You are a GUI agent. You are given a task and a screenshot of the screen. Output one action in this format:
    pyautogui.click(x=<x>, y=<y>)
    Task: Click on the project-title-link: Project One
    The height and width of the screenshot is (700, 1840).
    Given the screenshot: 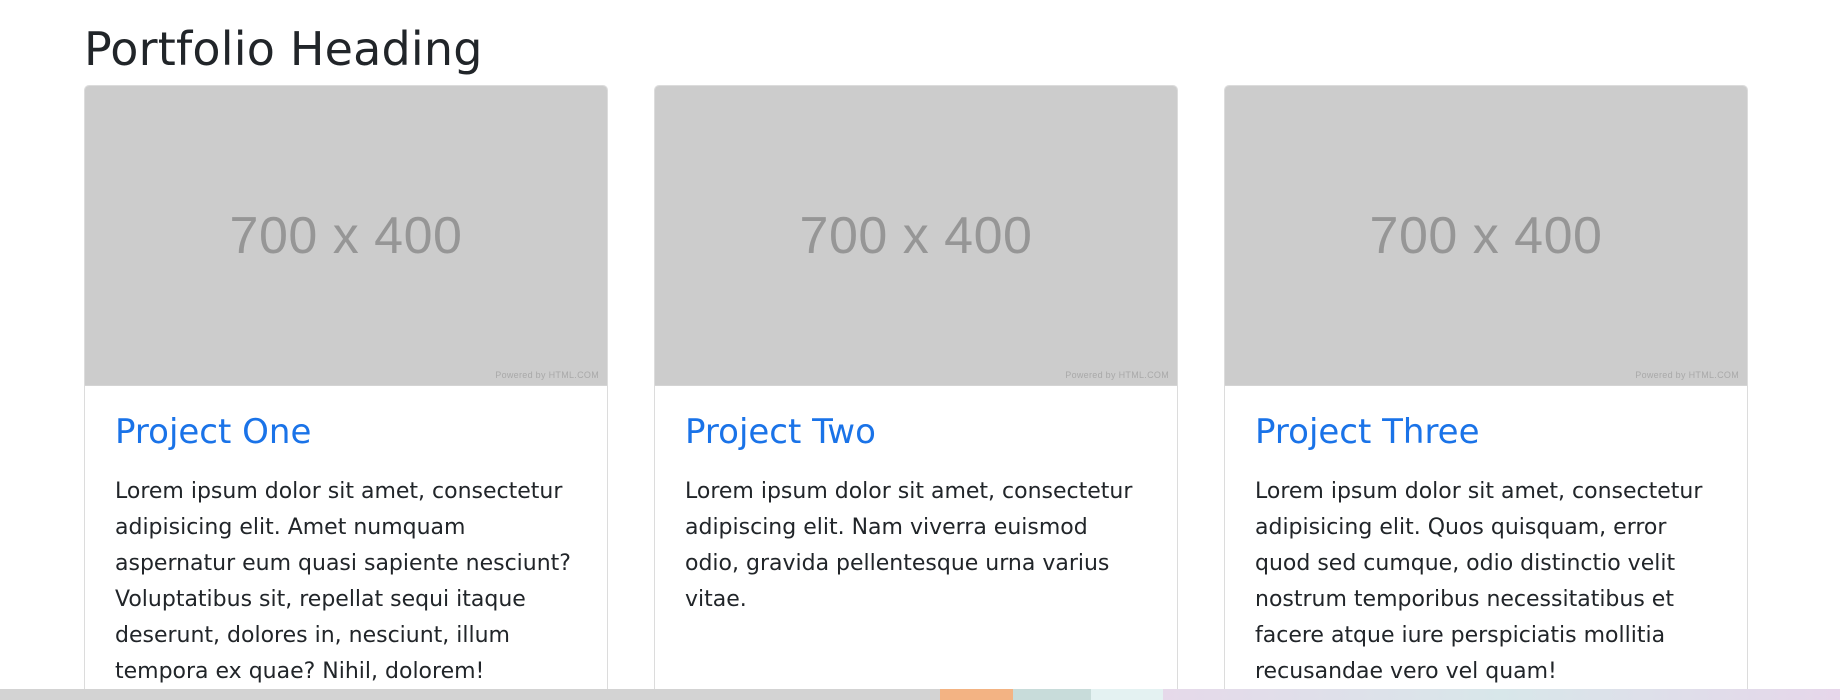 What is the action you would take?
    pyautogui.click(x=346, y=432)
    